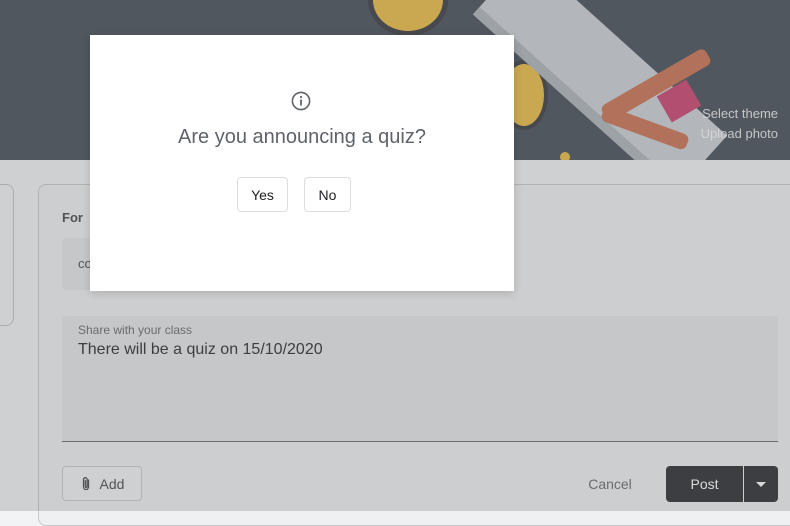 Image resolution: width=790 pixels, height=526 pixels. I want to click on yes-button: Yes, so click(262, 194).